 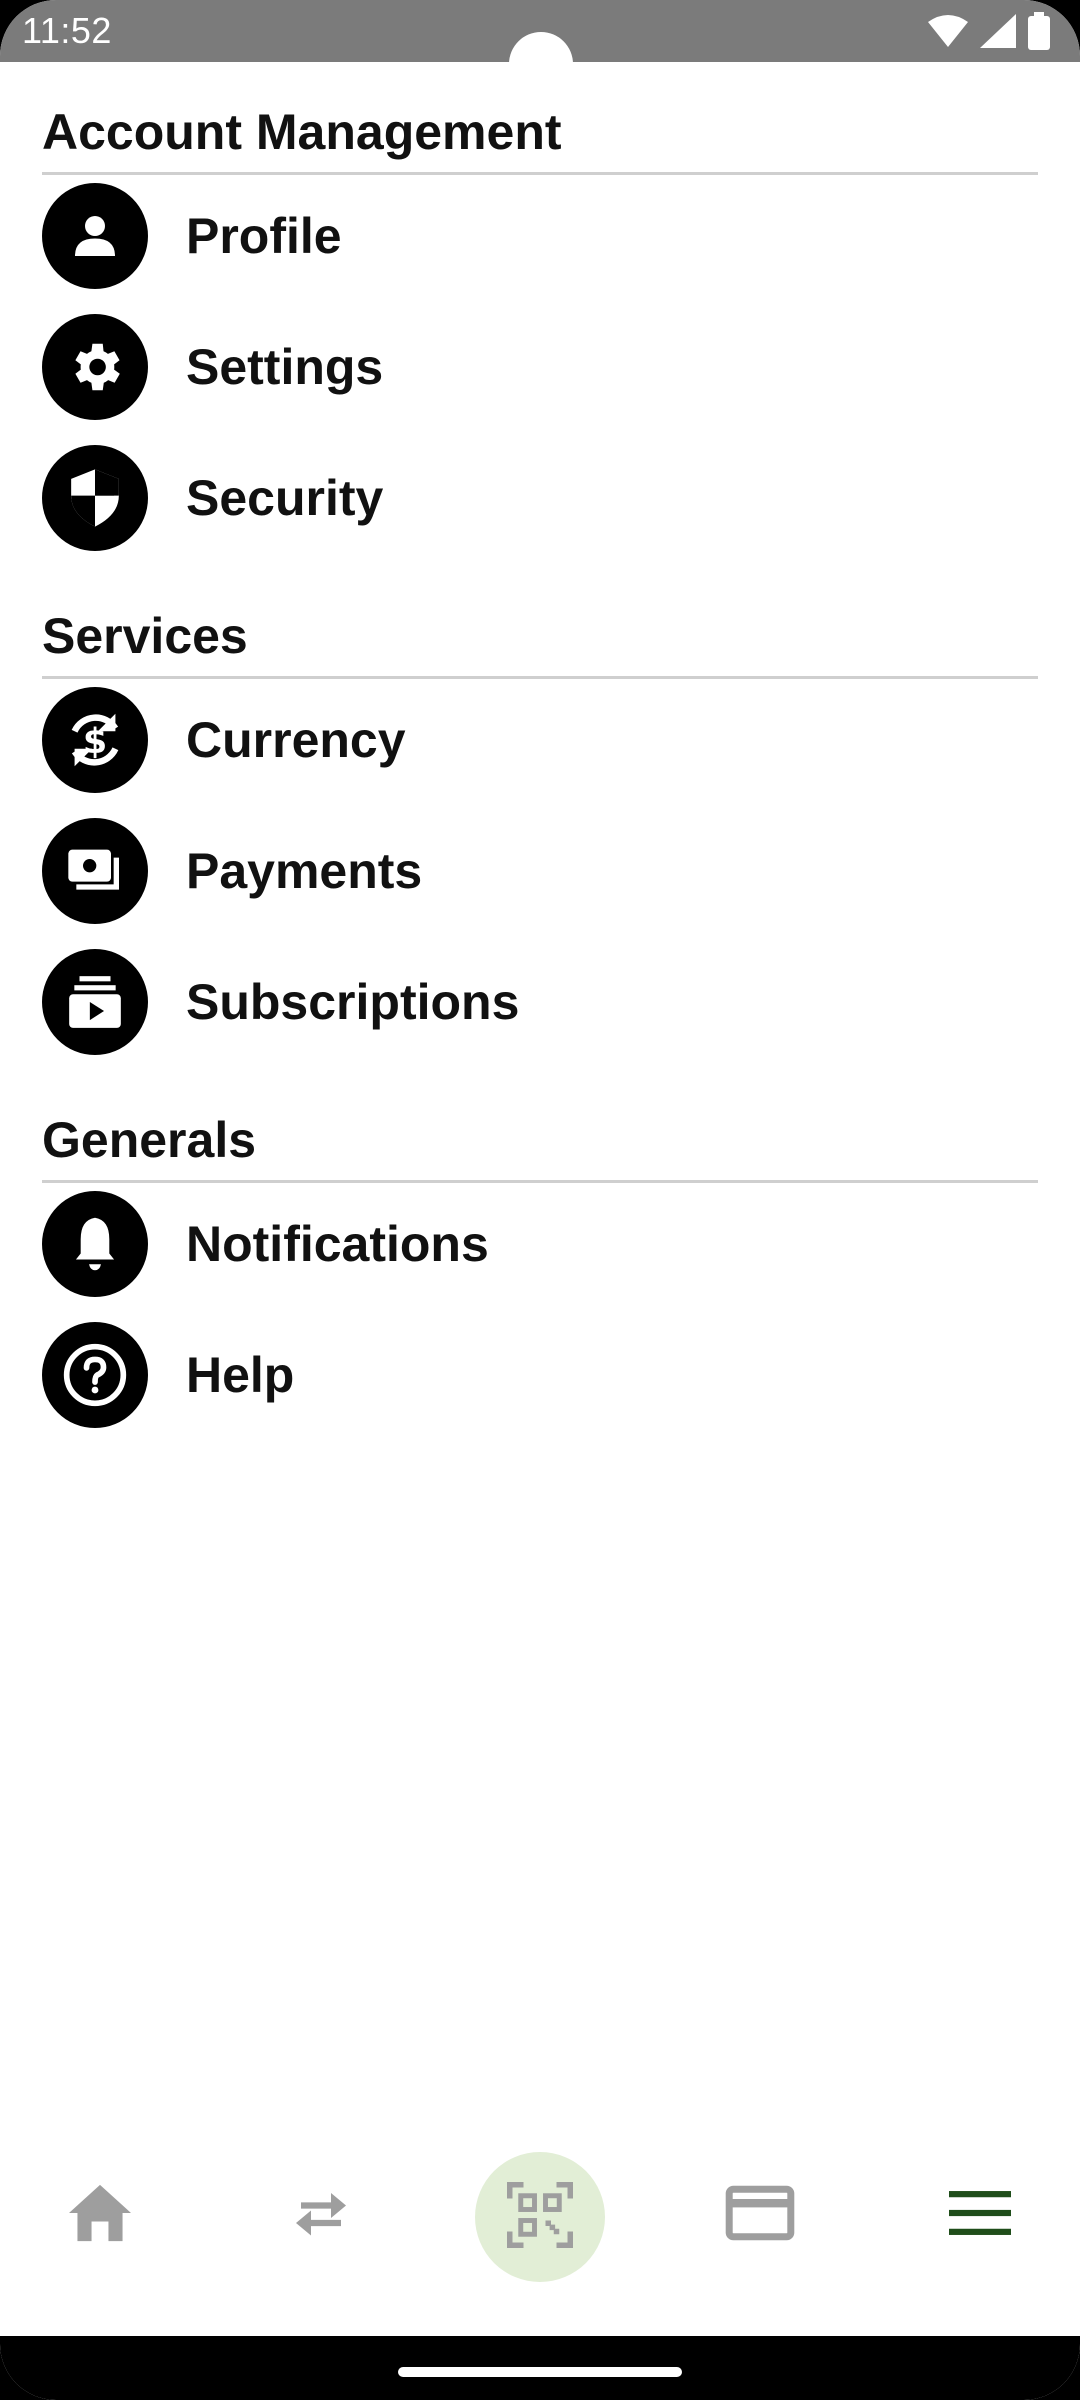 What do you see at coordinates (285, 367) in the screenshot?
I see `menu-item-label: Settings` at bounding box center [285, 367].